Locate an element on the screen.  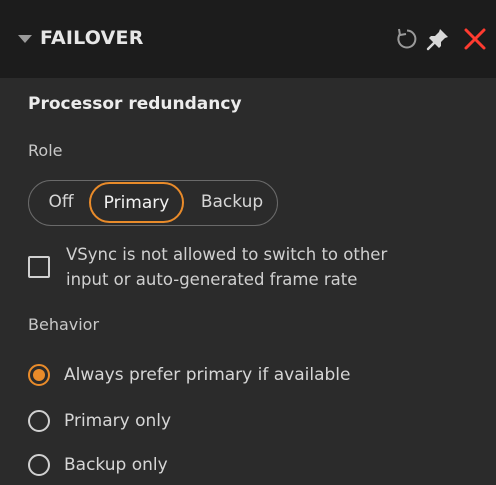
behavior-label: Behavior is located at coordinates (64, 324).